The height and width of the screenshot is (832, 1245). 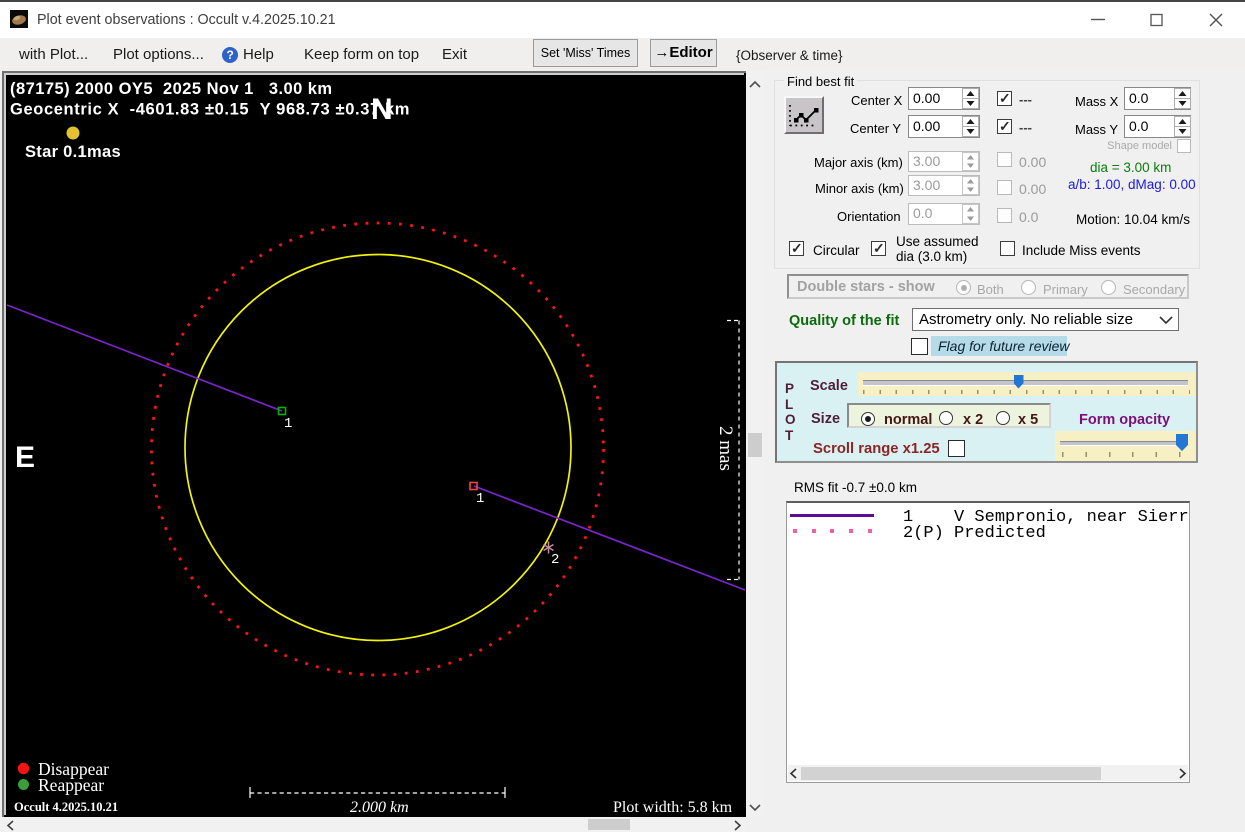 I want to click on svg-text: Reappear, so click(x=71, y=785).